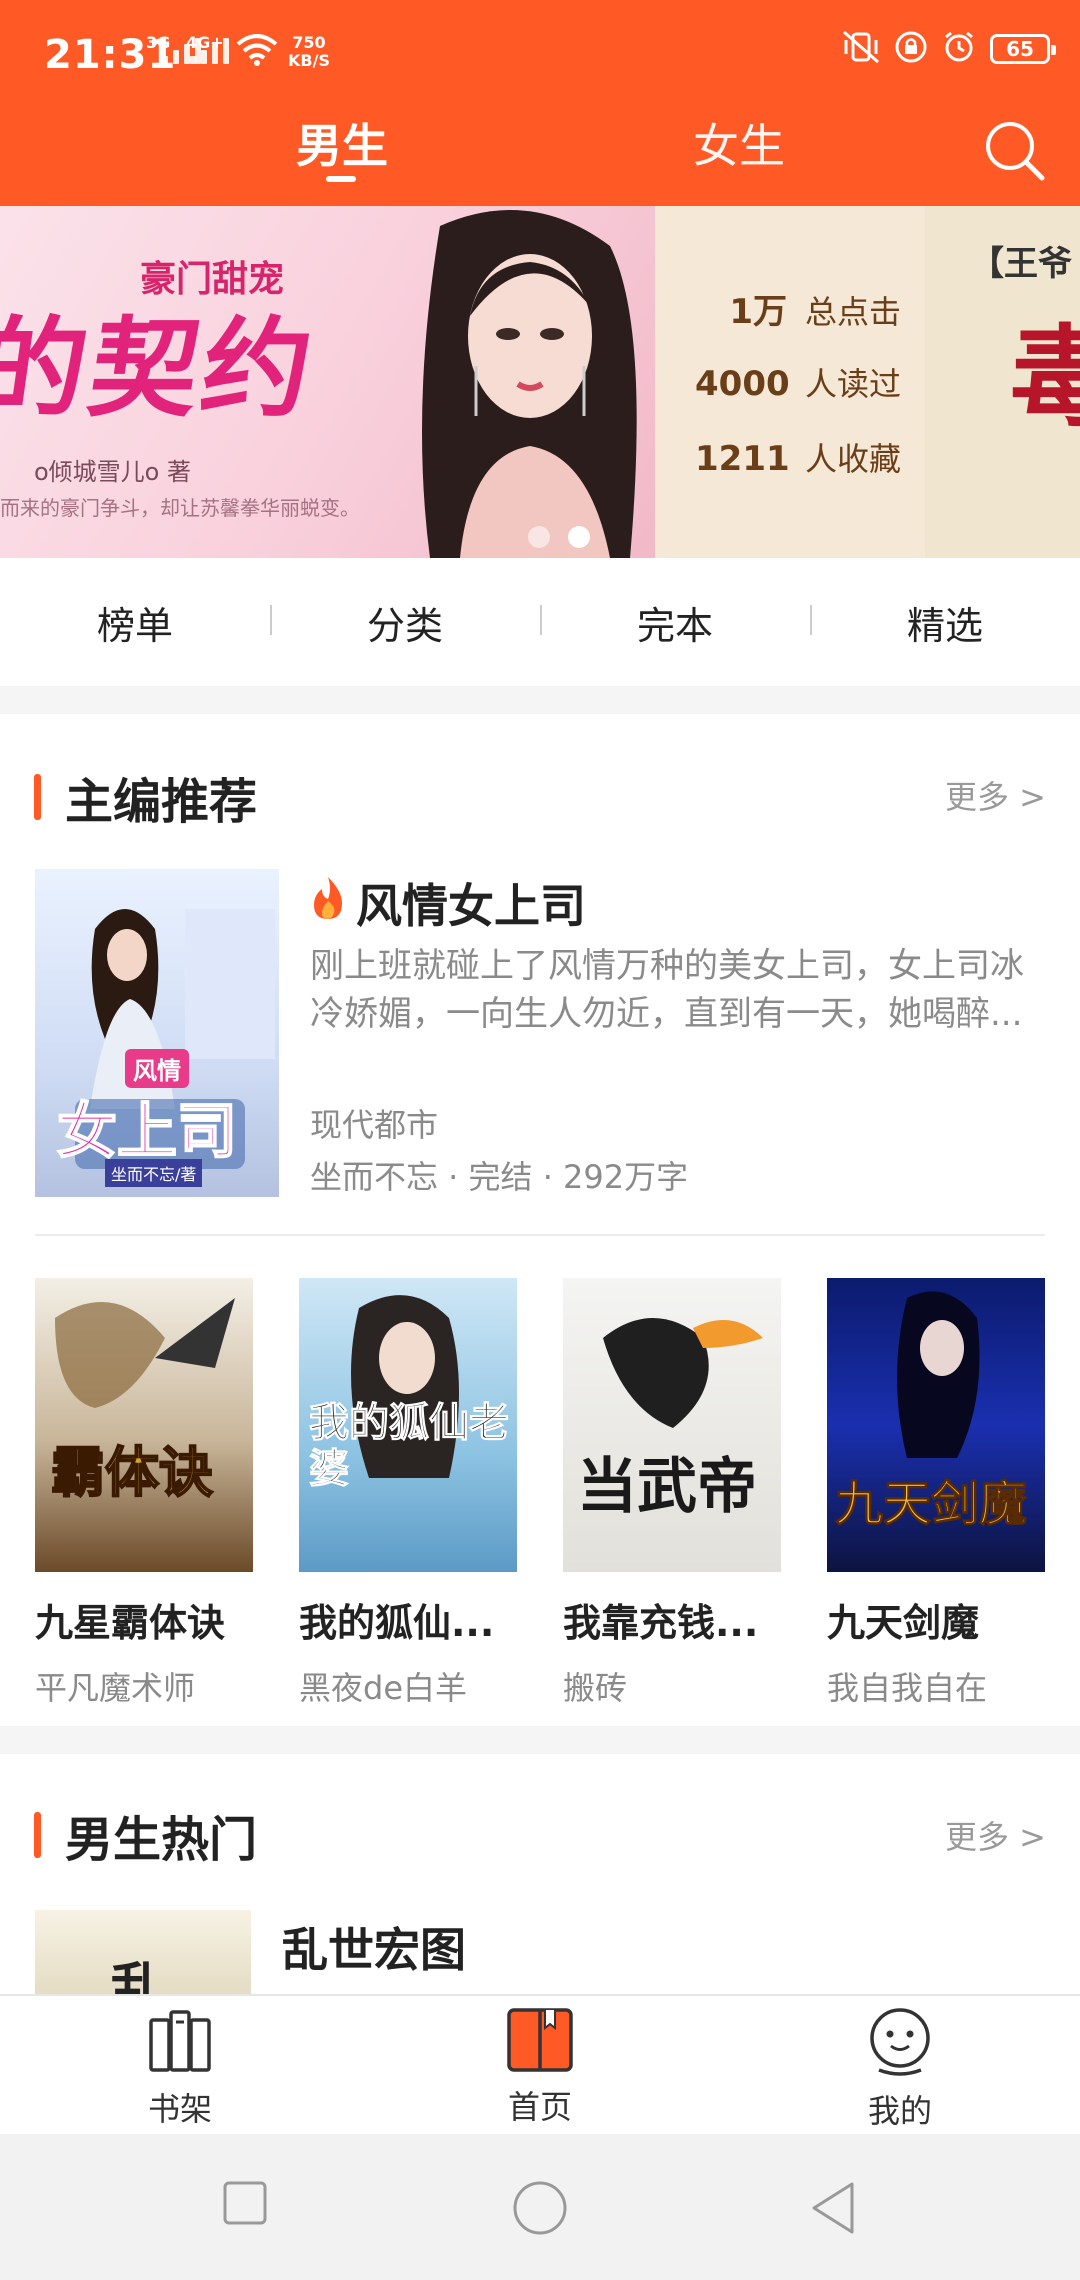  What do you see at coordinates (374, 1947) in the screenshot?
I see `hot-book-title: 乱世宏图` at bounding box center [374, 1947].